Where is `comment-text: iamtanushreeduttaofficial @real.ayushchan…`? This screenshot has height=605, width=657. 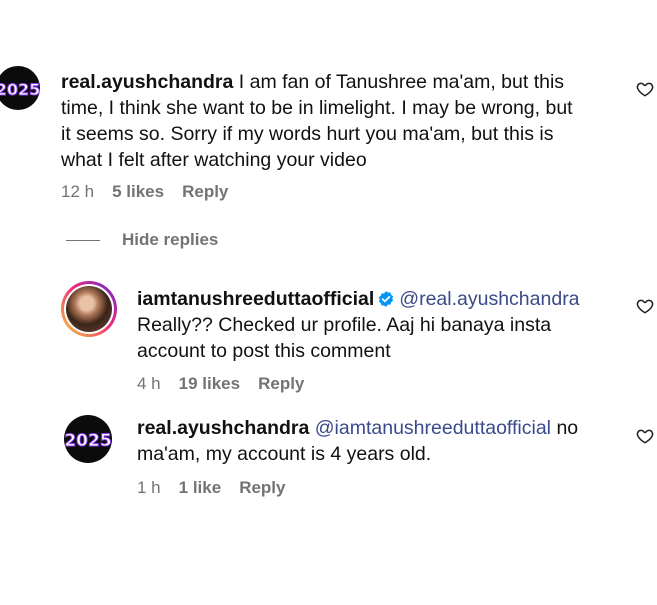
comment-text: iamtanushreeduttaofficial @real.ayushchan… is located at coordinates (382, 325).